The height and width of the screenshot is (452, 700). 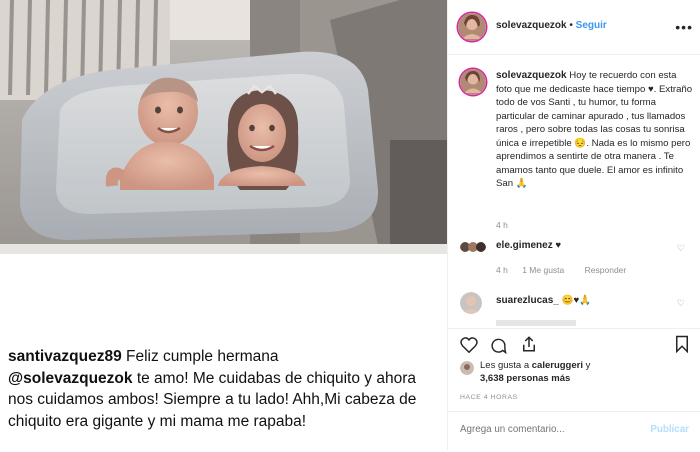 I want to click on likes-mid: y, so click(x=586, y=365).